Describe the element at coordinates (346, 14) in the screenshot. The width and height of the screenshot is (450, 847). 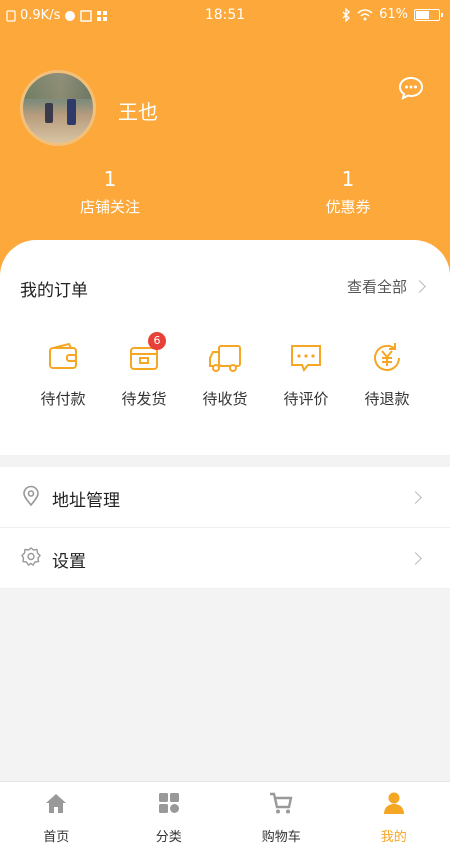
I see `bluetooth-icon` at that location.